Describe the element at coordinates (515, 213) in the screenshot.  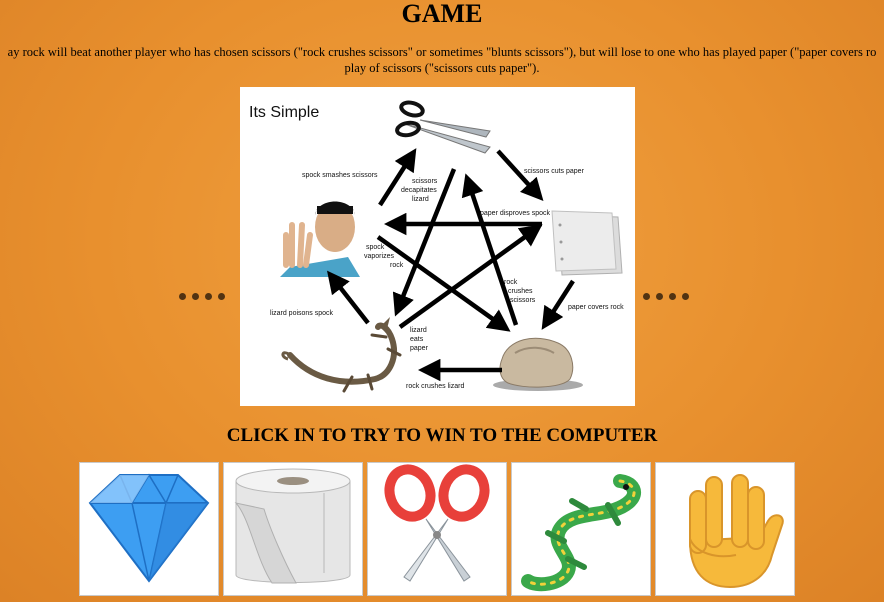
I see `label-paper-disproves-spock: paper disproves spock` at that location.